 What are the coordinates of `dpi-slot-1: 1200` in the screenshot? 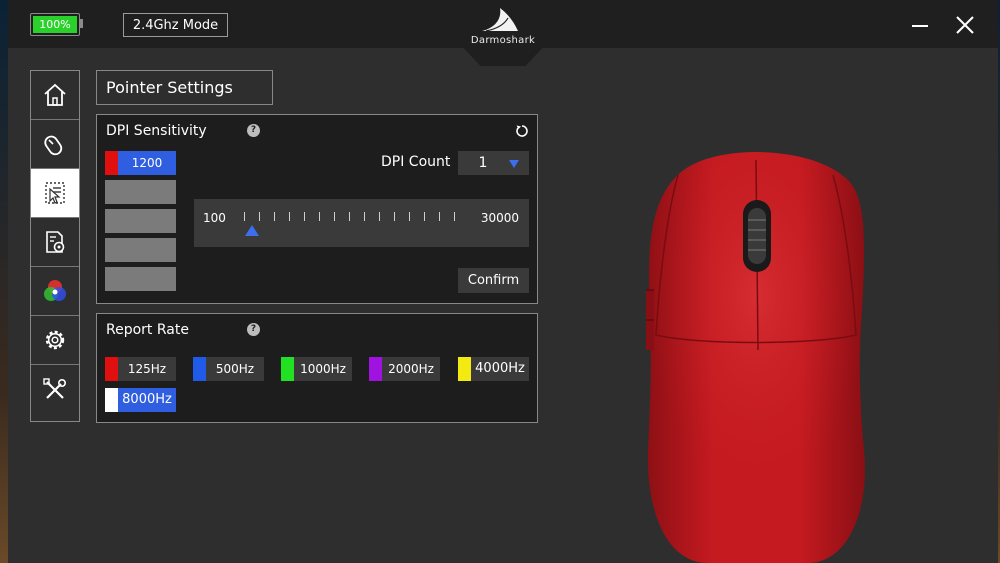 It's located at (140, 163).